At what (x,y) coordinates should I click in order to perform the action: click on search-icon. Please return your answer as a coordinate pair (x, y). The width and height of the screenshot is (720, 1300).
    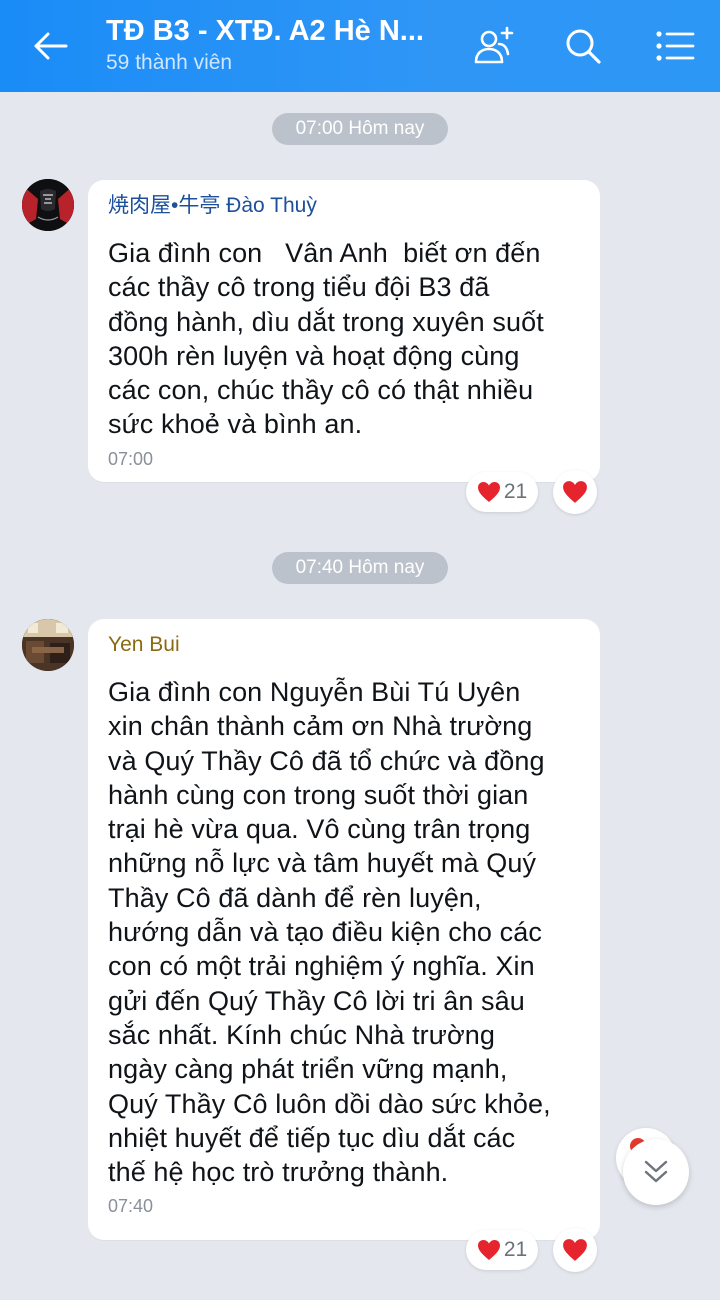
    Looking at the image, I should click on (583, 46).